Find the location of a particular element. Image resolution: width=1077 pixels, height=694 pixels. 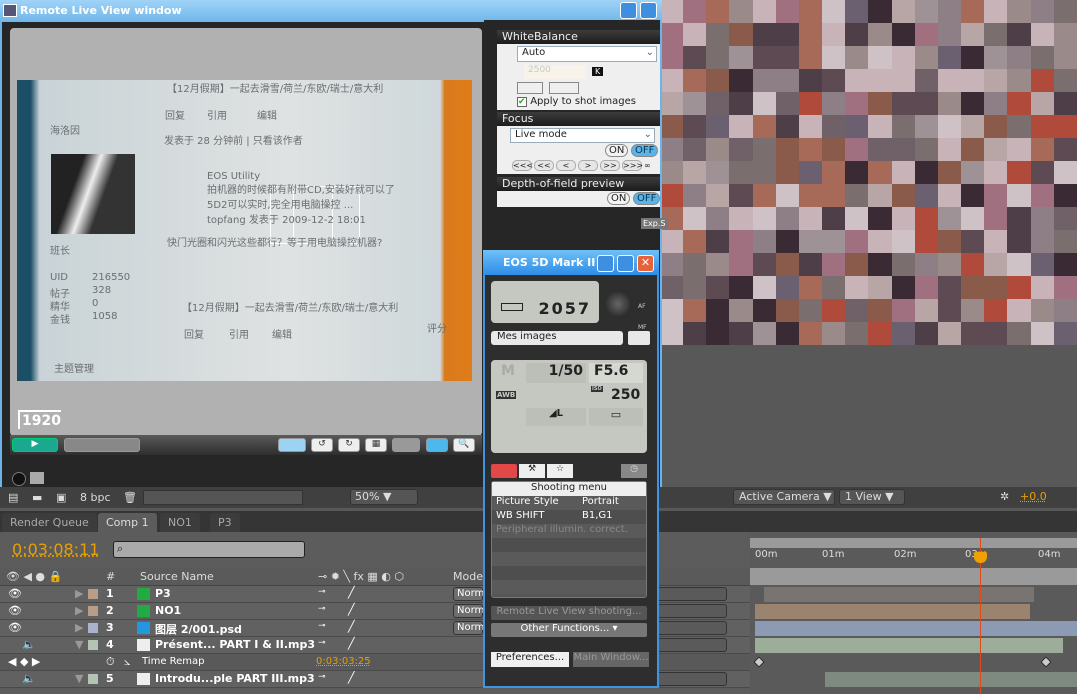

iso-value: 250 is located at coordinates (625, 395).